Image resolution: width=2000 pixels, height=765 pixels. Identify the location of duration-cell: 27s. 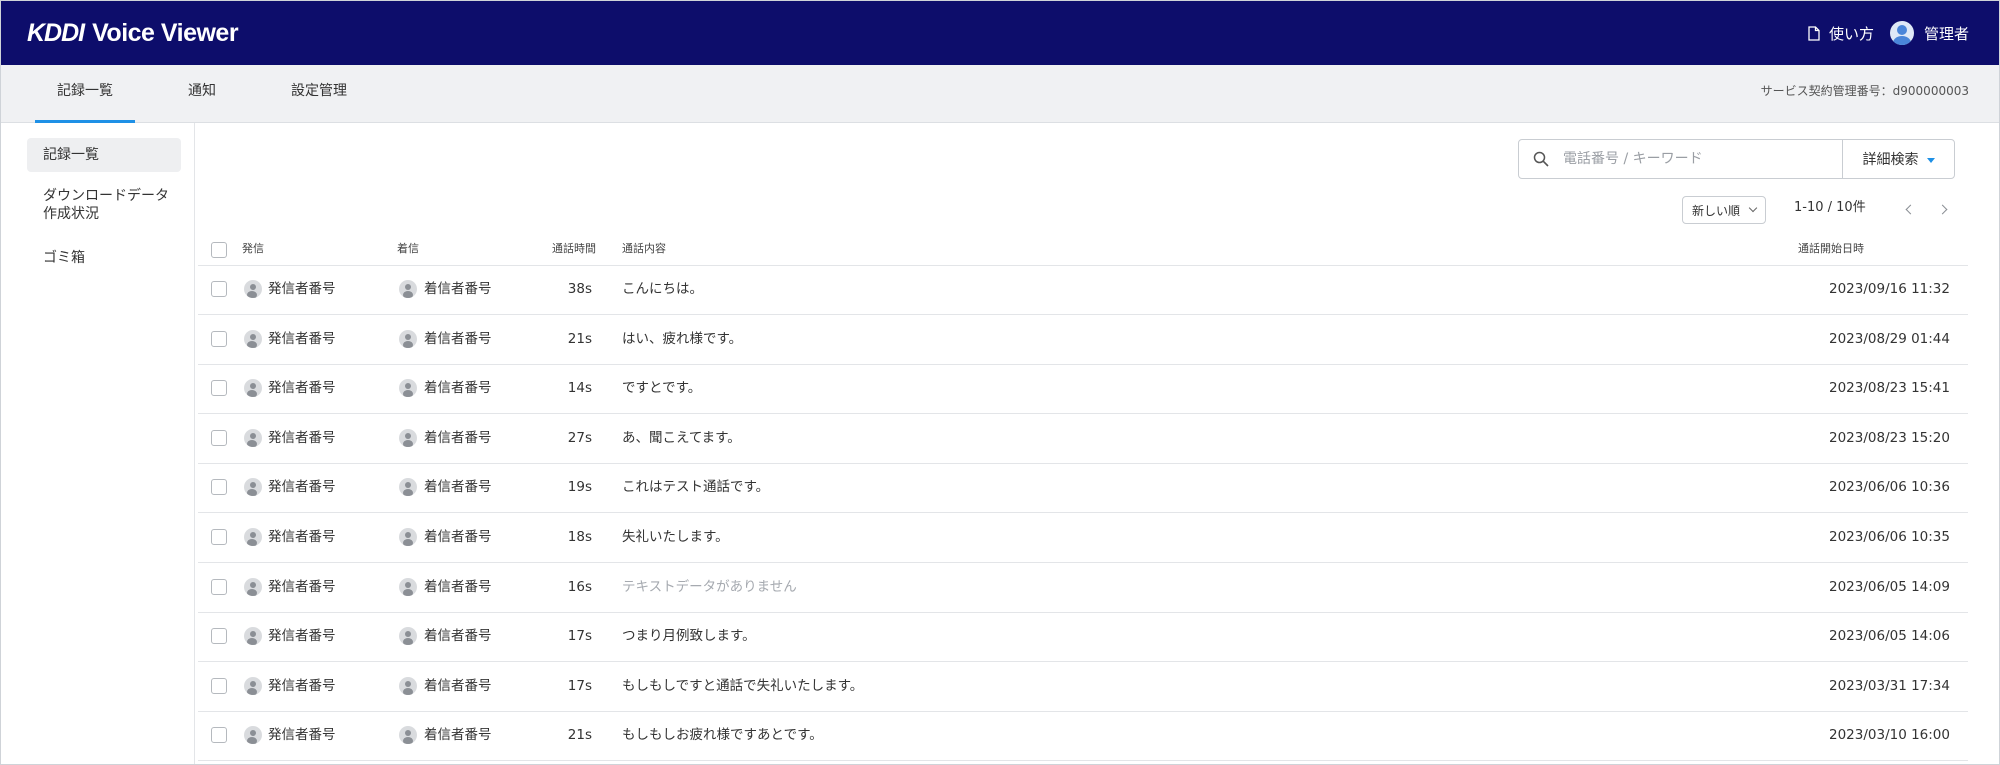
(579, 438).